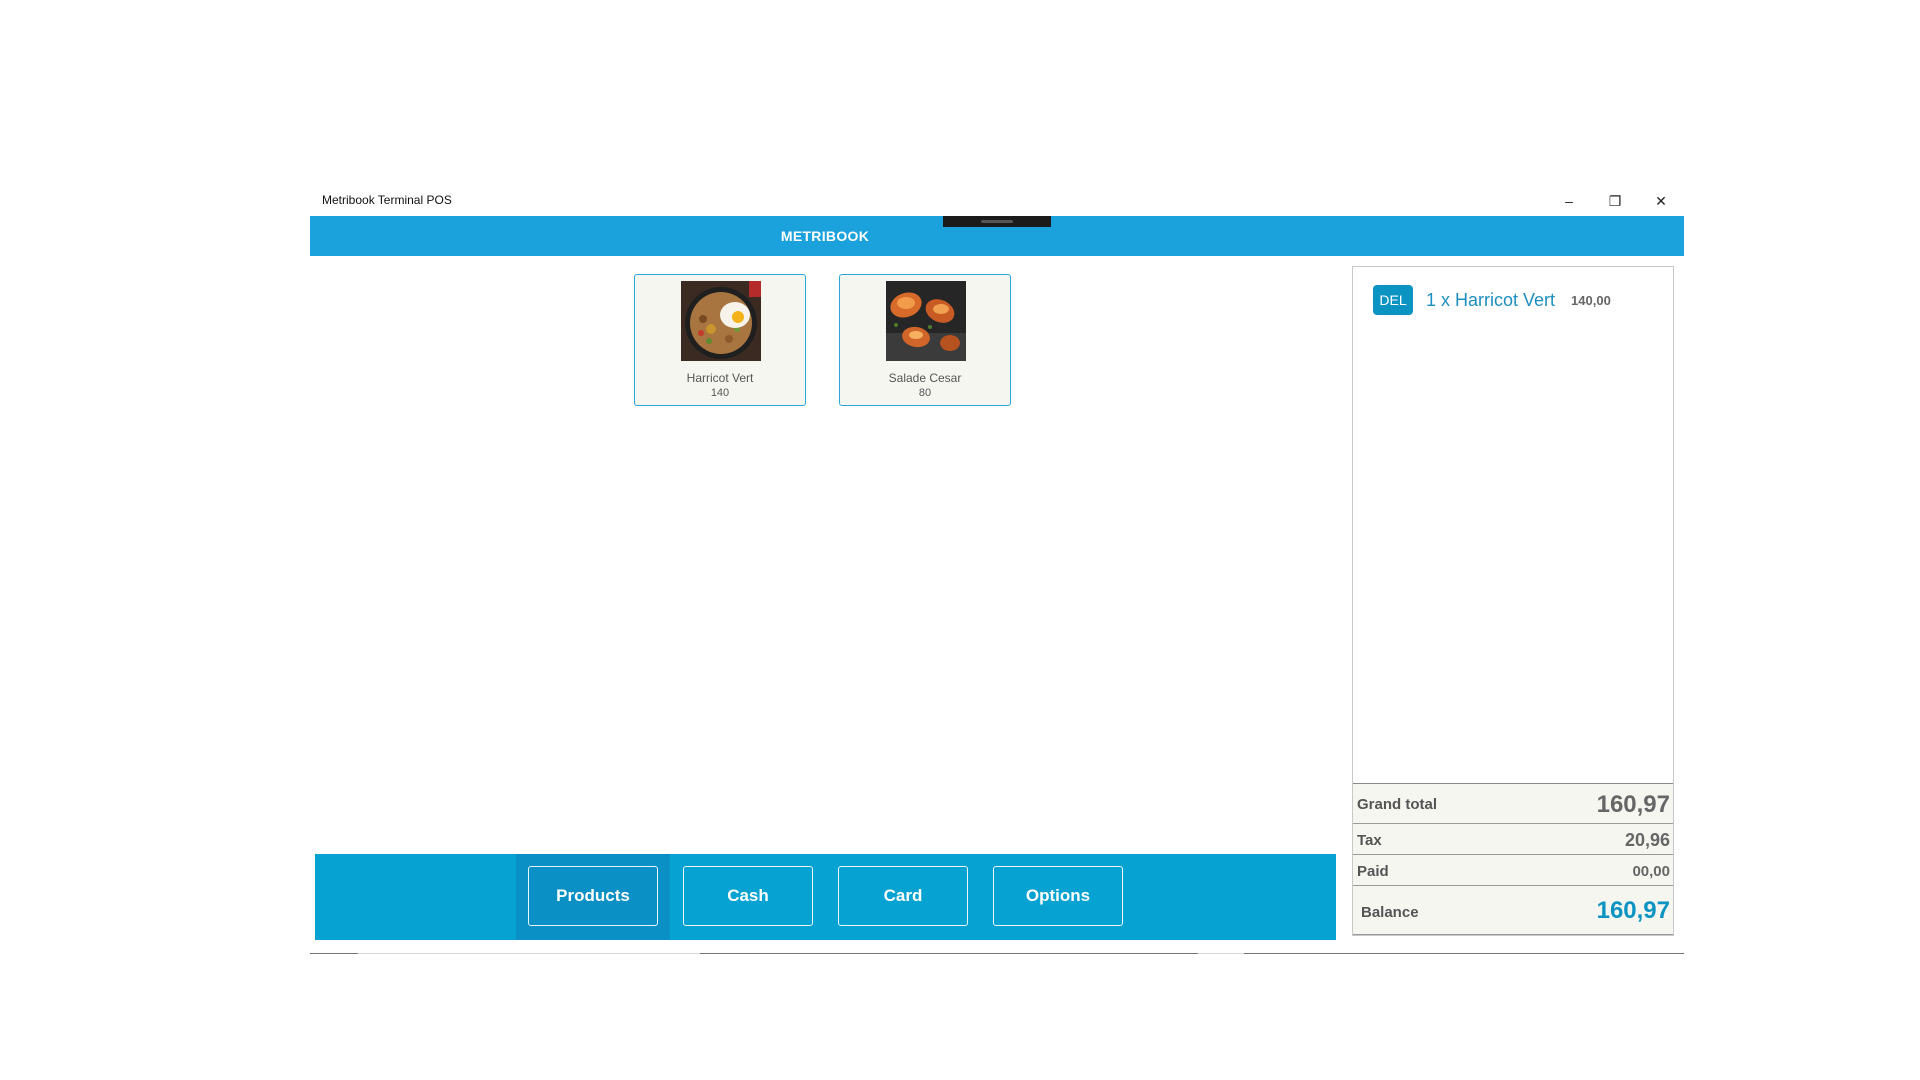 The image size is (1920, 1080). I want to click on tax-row: Tax 20,96, so click(1513, 839).